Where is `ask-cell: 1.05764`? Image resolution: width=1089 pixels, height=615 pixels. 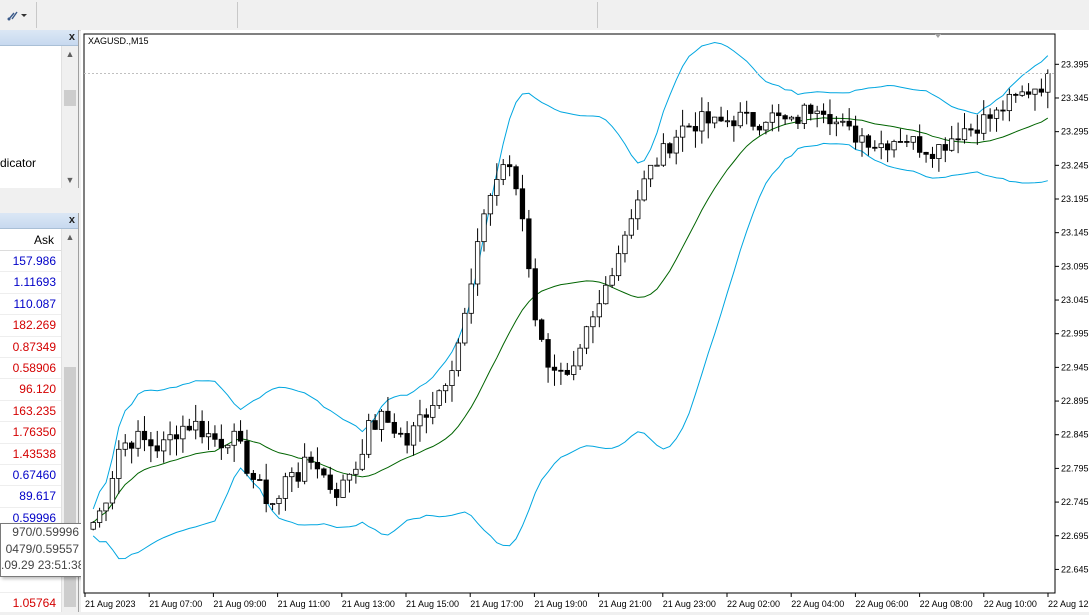
ask-cell: 1.05764 is located at coordinates (31, 602).